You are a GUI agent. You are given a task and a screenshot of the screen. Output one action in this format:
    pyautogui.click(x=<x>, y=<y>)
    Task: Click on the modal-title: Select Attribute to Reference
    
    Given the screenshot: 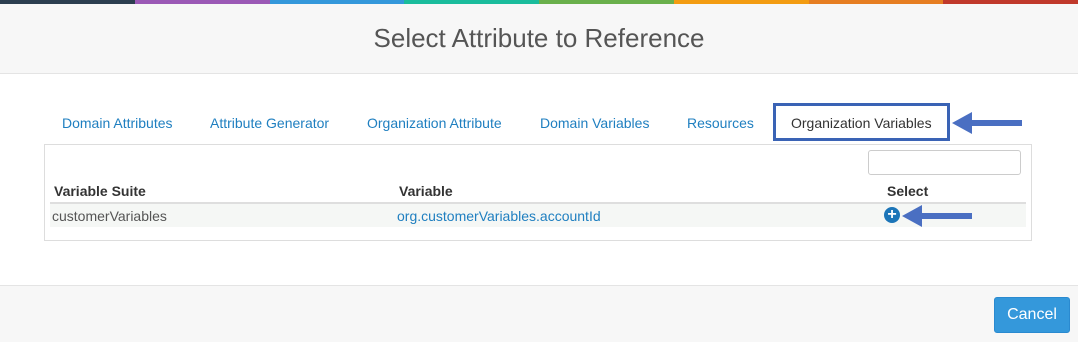 What is the action you would take?
    pyautogui.click(x=539, y=38)
    